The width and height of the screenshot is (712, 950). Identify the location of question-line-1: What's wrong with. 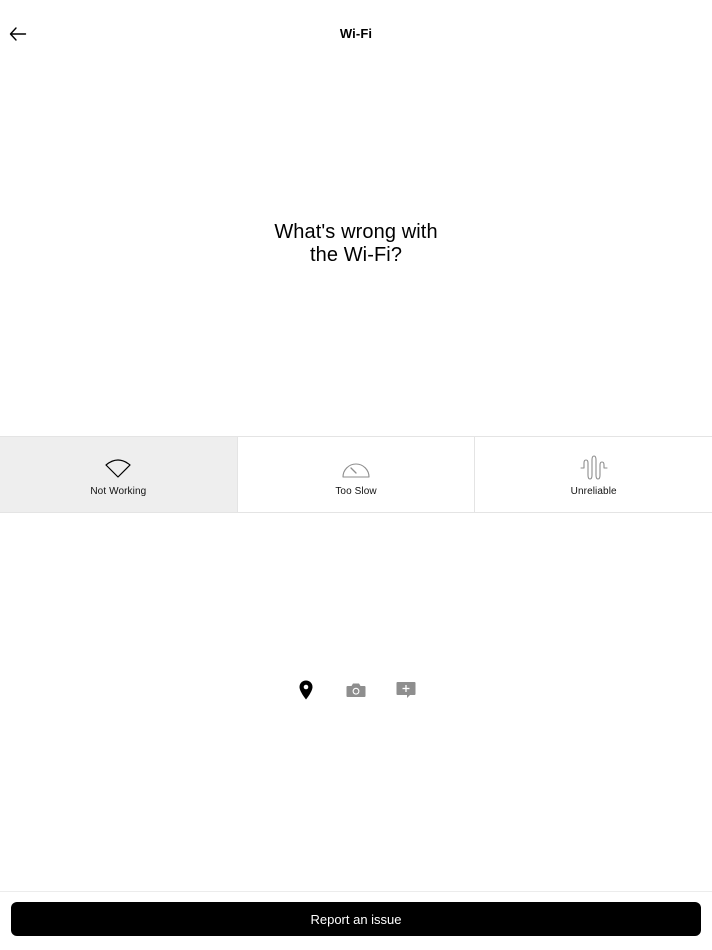
(356, 232).